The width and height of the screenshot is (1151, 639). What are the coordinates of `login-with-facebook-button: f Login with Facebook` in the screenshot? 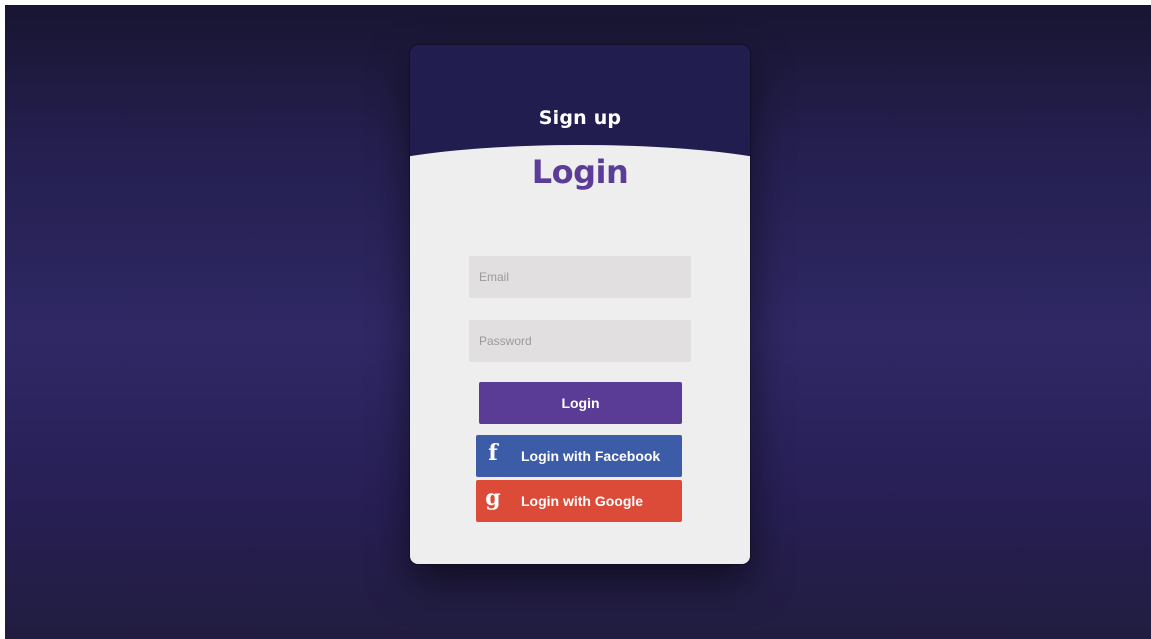 It's located at (579, 456).